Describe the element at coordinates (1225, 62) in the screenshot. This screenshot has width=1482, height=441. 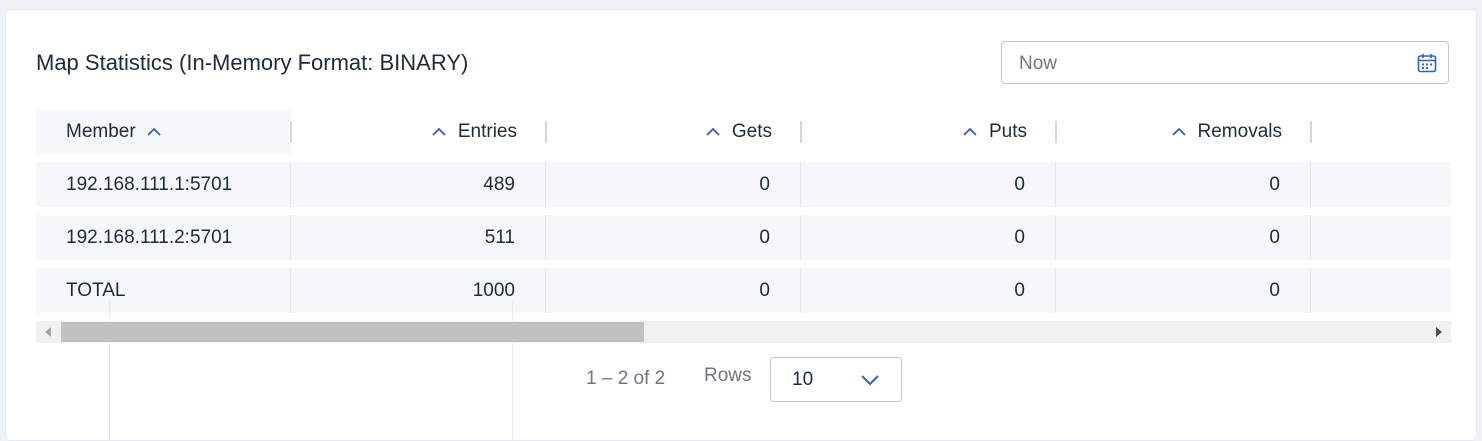
I see `date-picker-input: Now` at that location.